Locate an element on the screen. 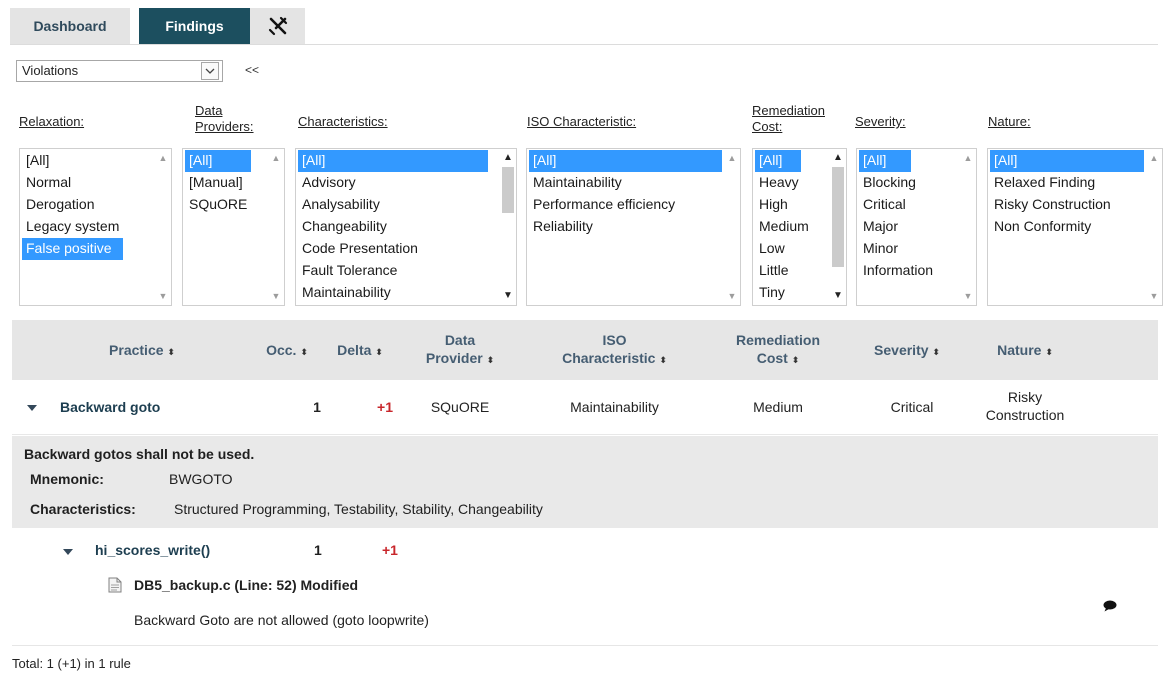 This screenshot has width=1165, height=678. remediation-option: Heavy is located at coordinates (784, 183).